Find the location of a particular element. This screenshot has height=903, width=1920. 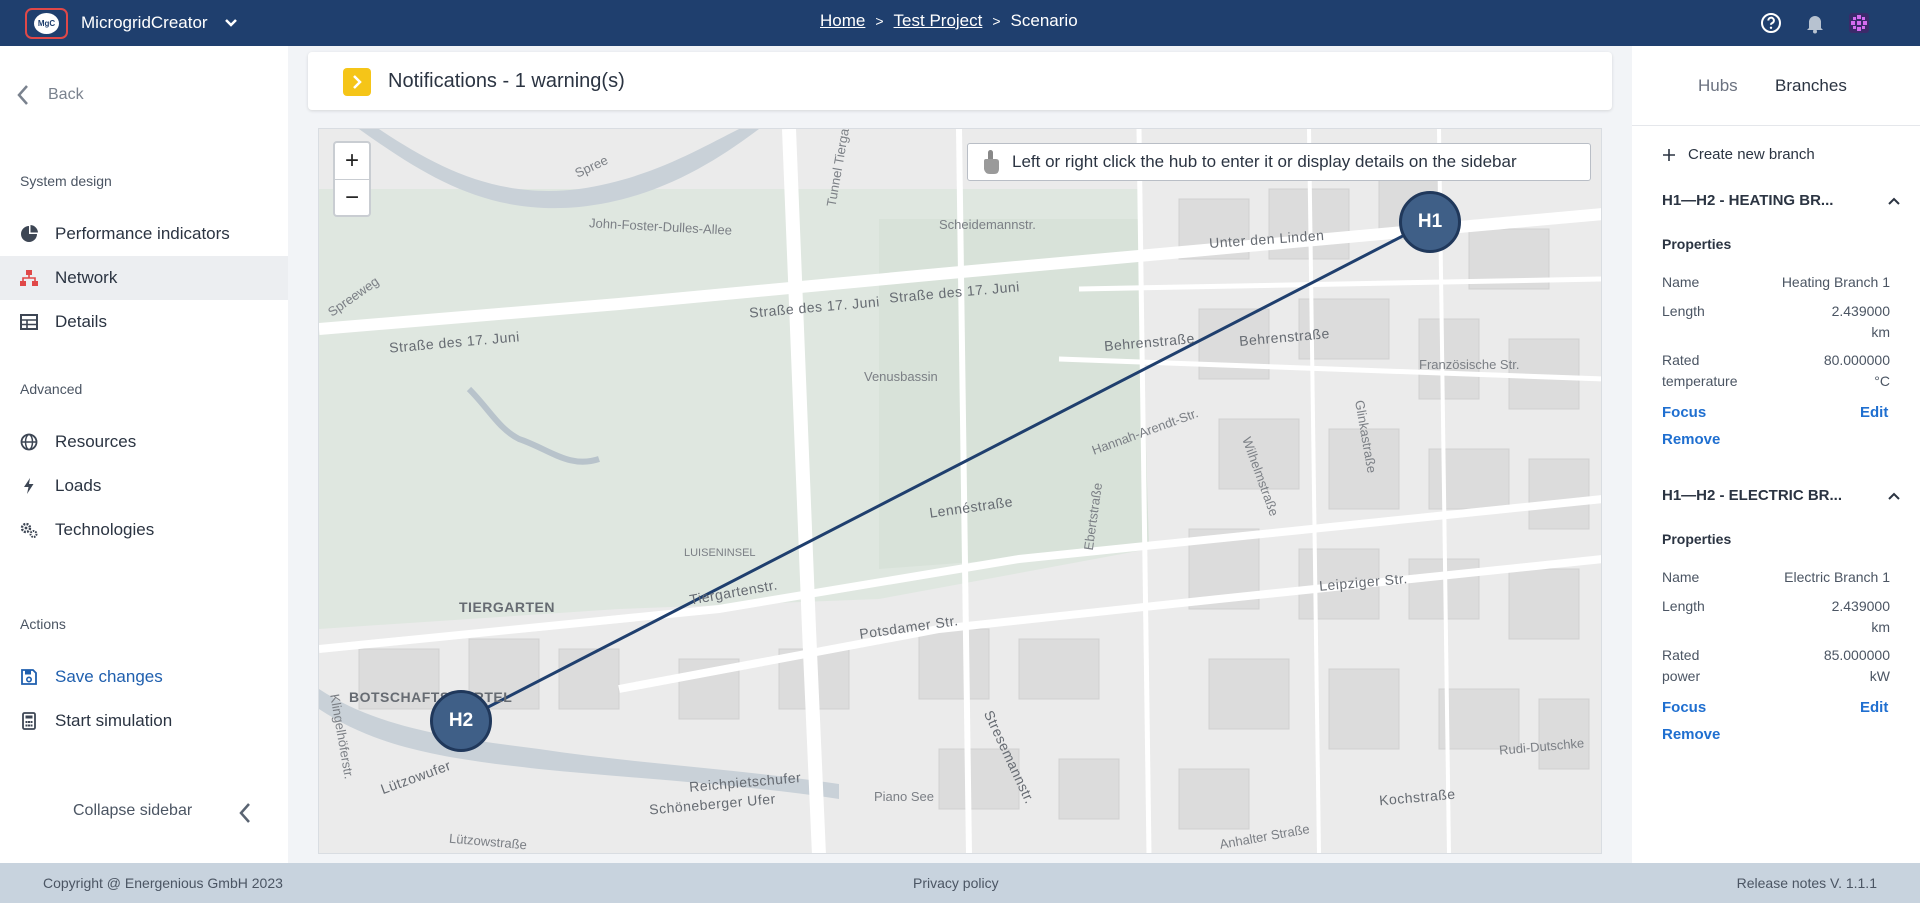

map-label: Französische Str. is located at coordinates (1469, 364).